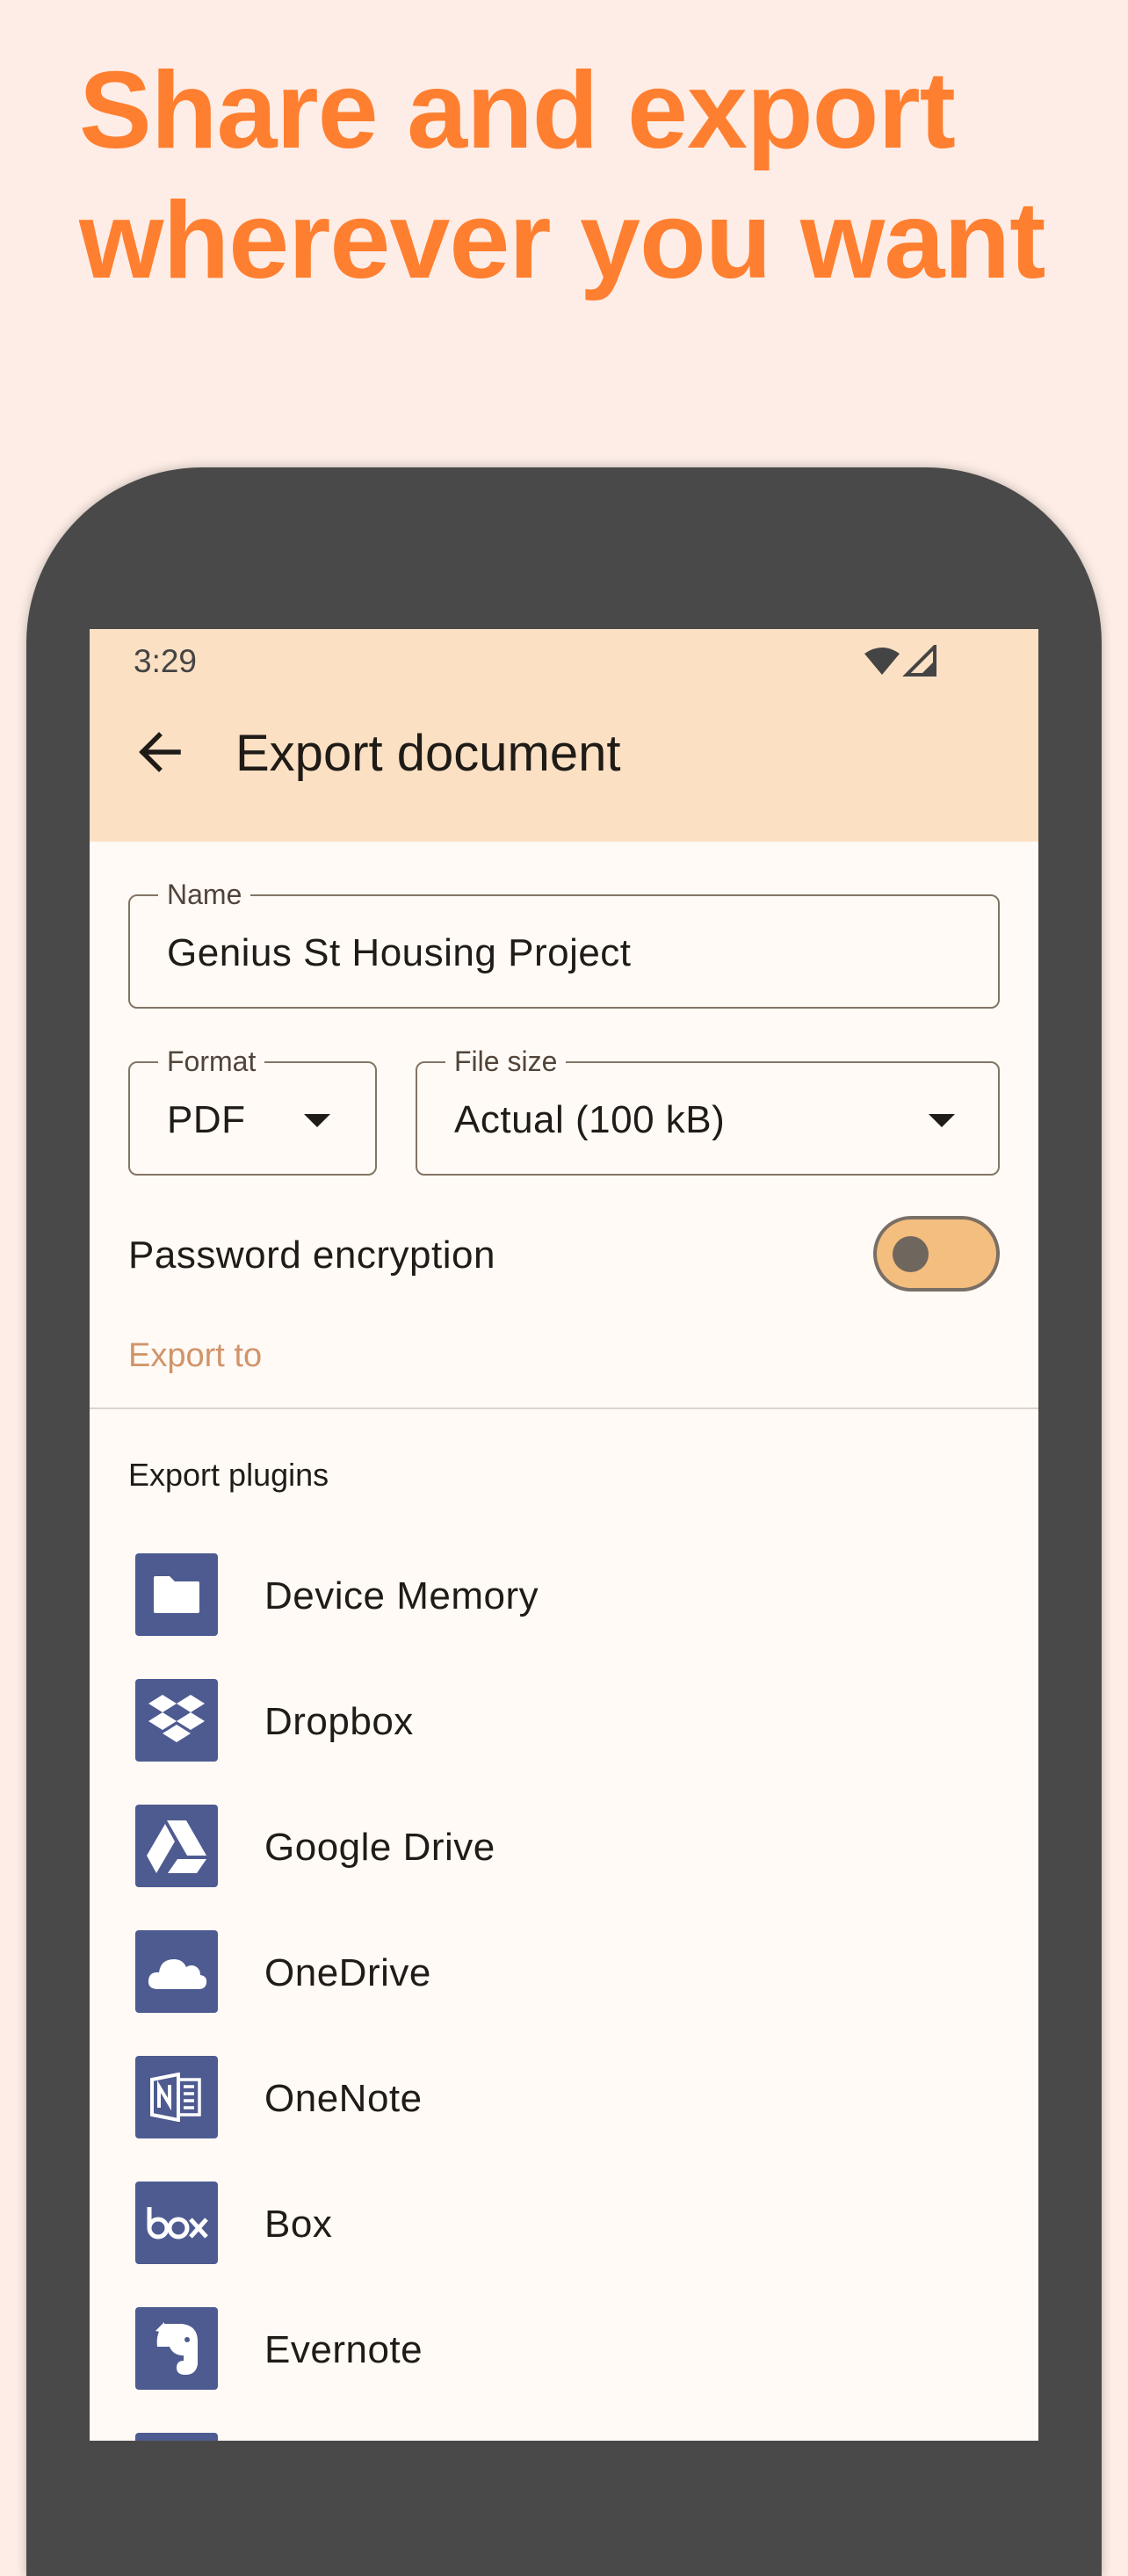 This screenshot has height=2576, width=1128. I want to click on arrow-back-icon, so click(160, 752).